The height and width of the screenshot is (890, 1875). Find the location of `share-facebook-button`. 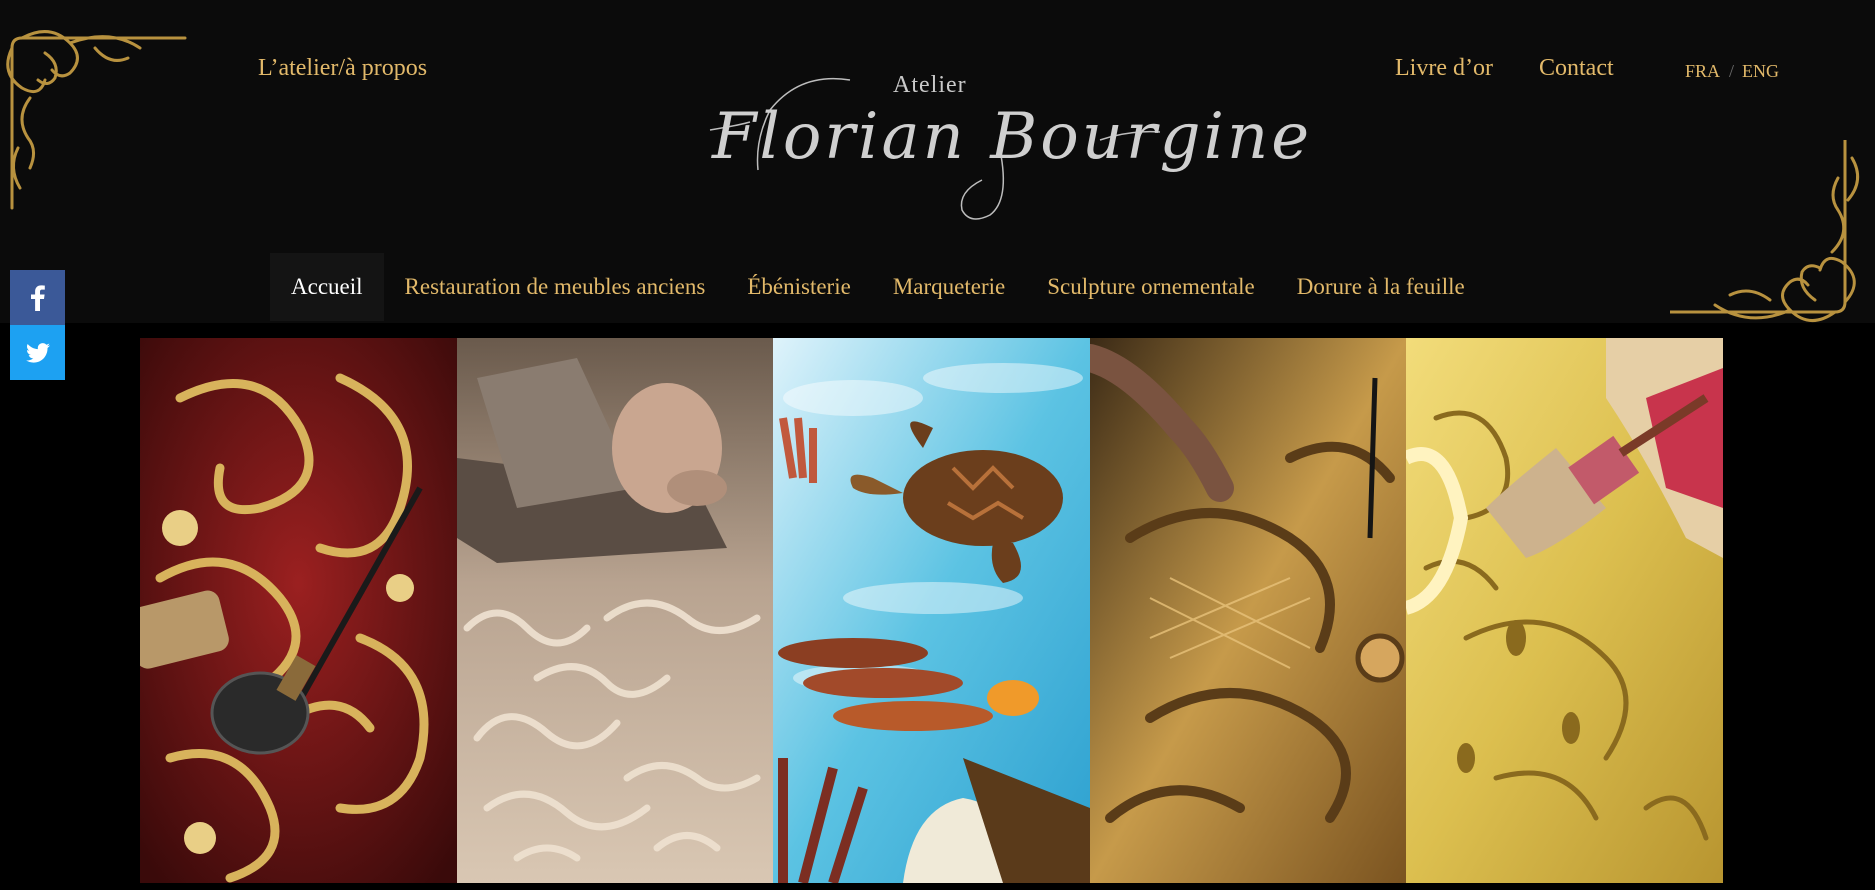

share-facebook-button is located at coordinates (37, 297).